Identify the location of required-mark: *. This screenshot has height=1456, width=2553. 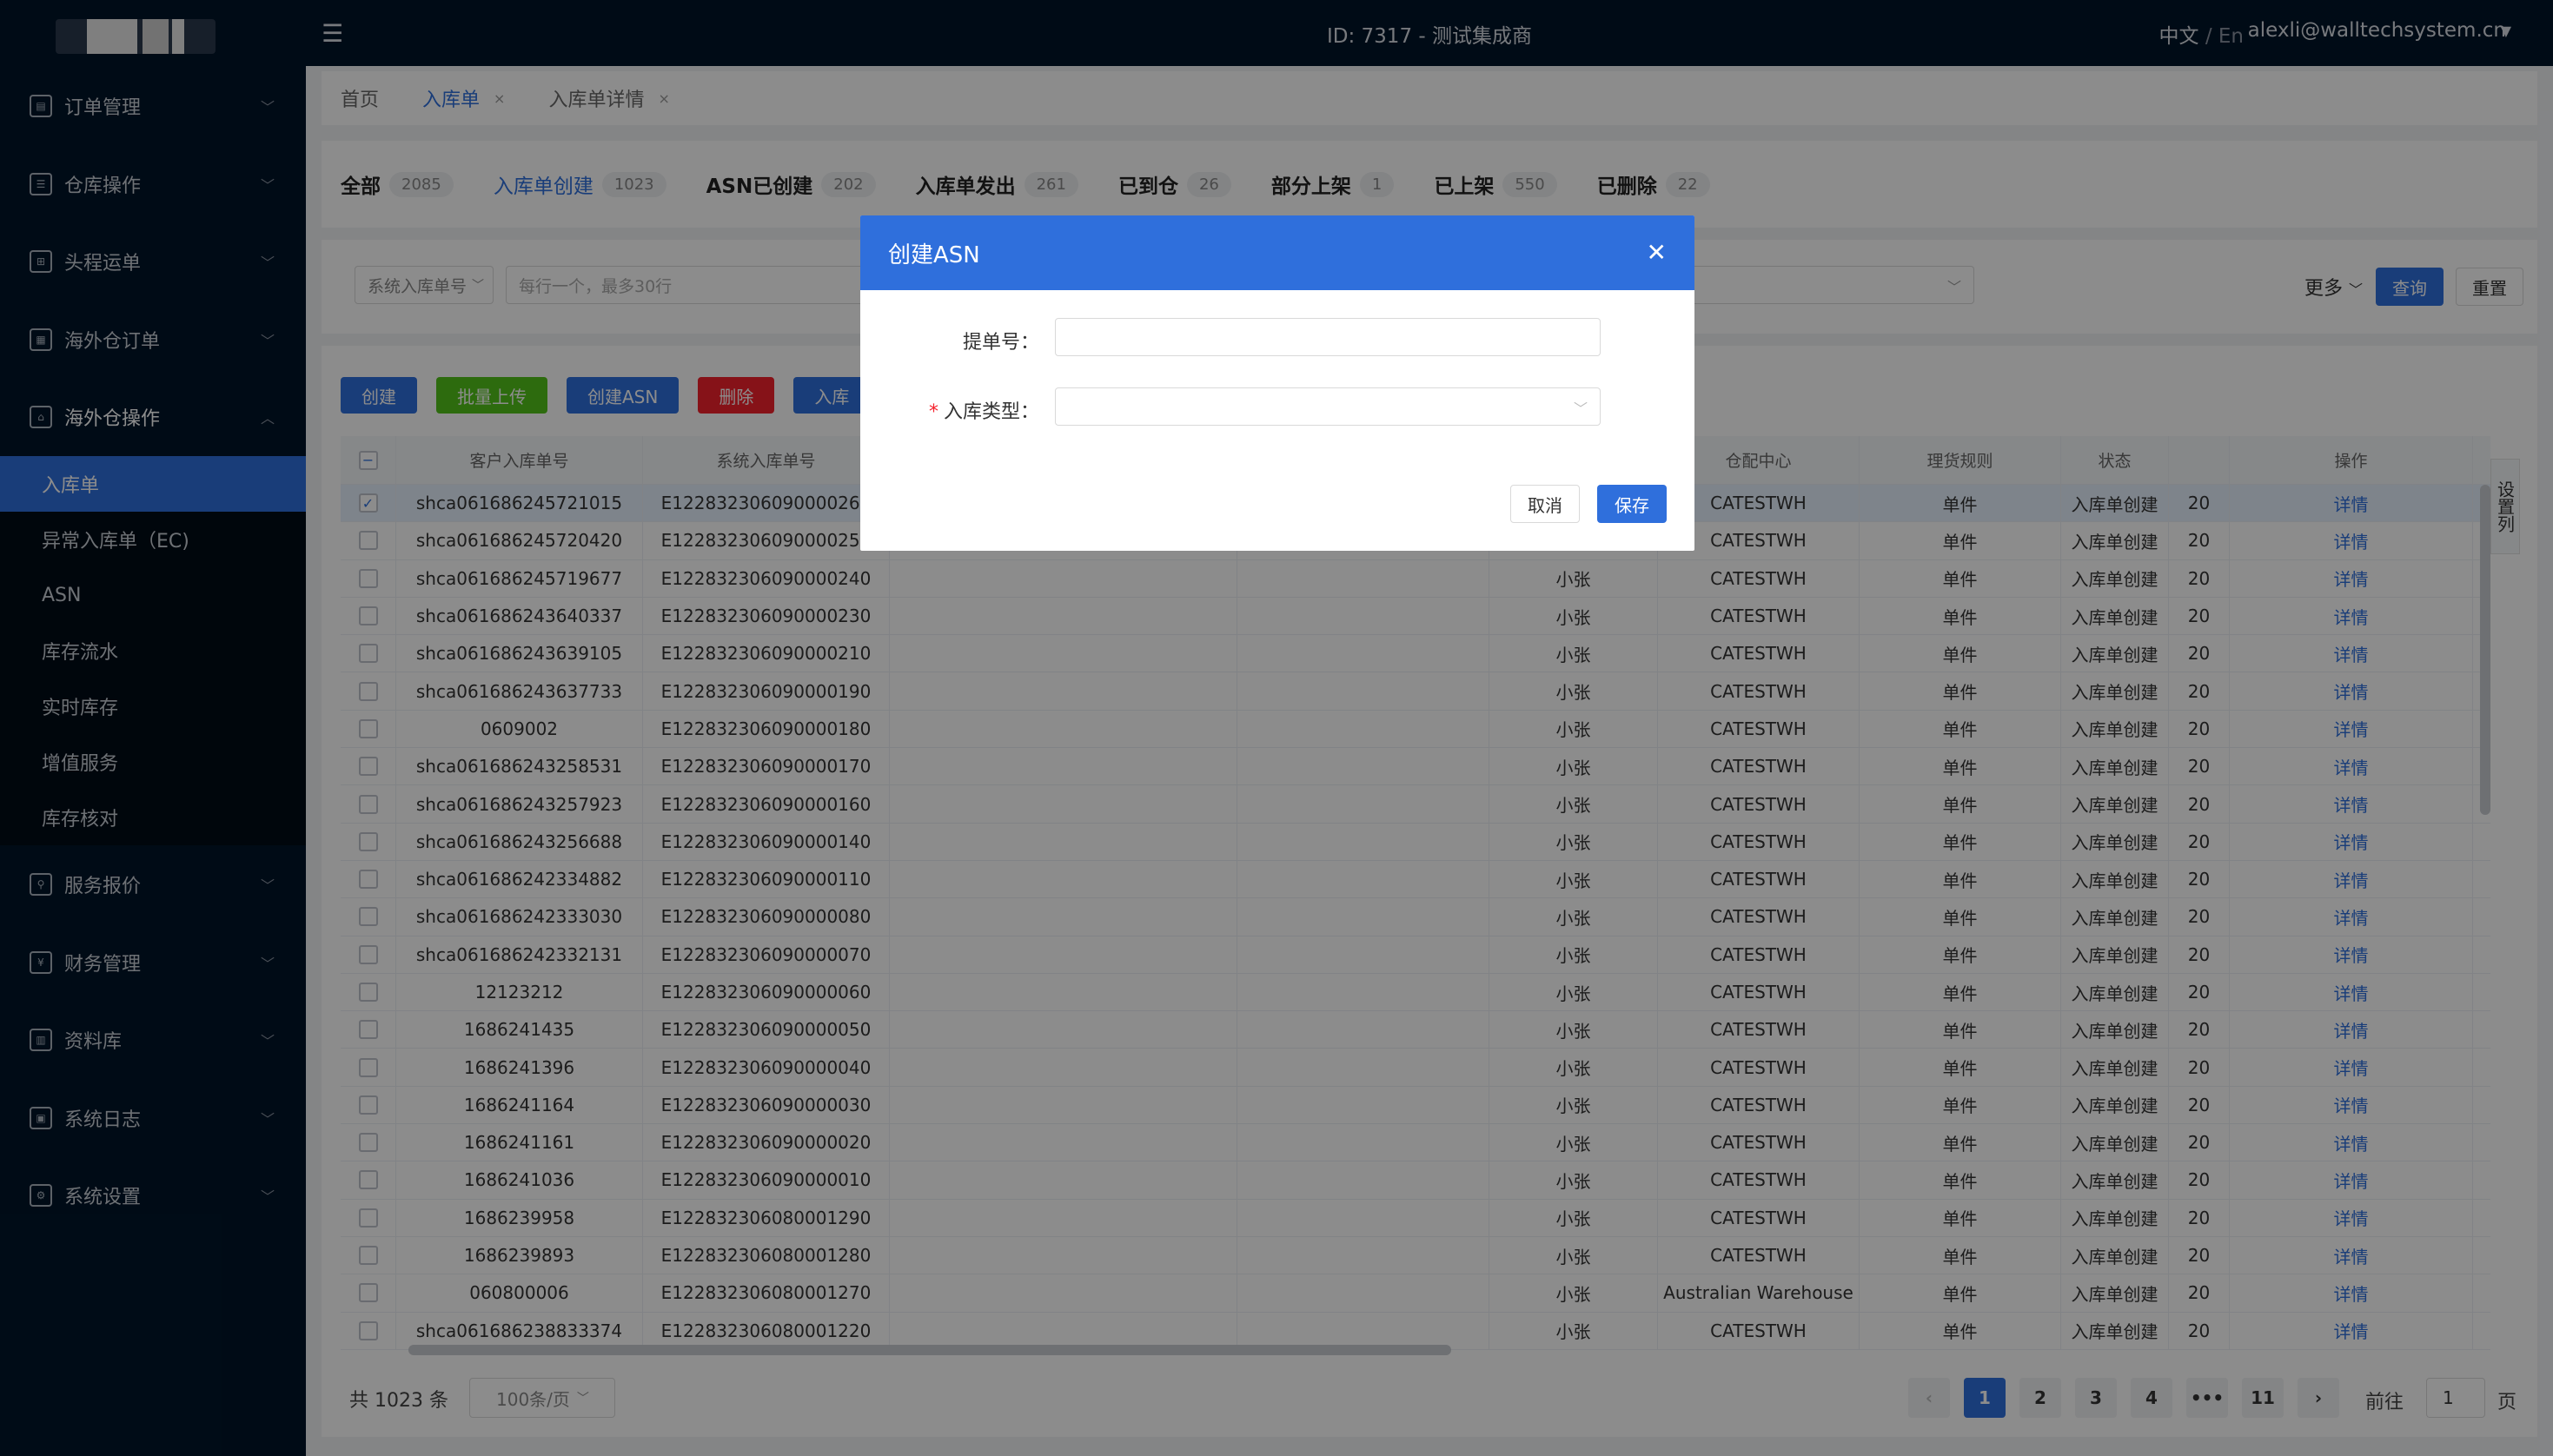
(933, 412).